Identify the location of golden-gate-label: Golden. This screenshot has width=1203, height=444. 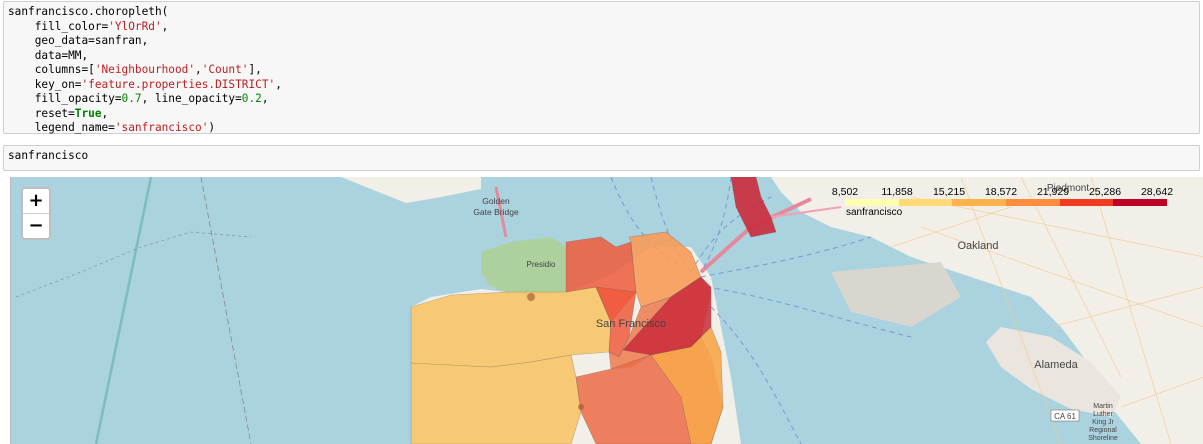
(496, 201).